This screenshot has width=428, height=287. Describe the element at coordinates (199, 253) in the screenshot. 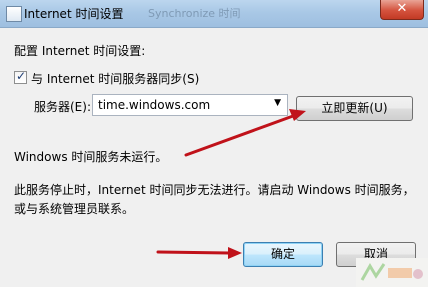

I see `arrow-to-ok-button` at that location.